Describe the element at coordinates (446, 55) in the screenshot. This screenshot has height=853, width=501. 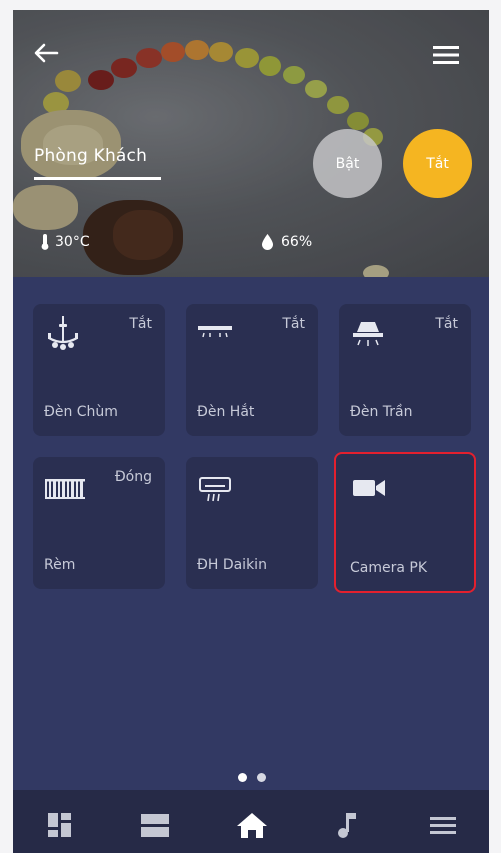
I see `hamburger-menu-icon` at that location.